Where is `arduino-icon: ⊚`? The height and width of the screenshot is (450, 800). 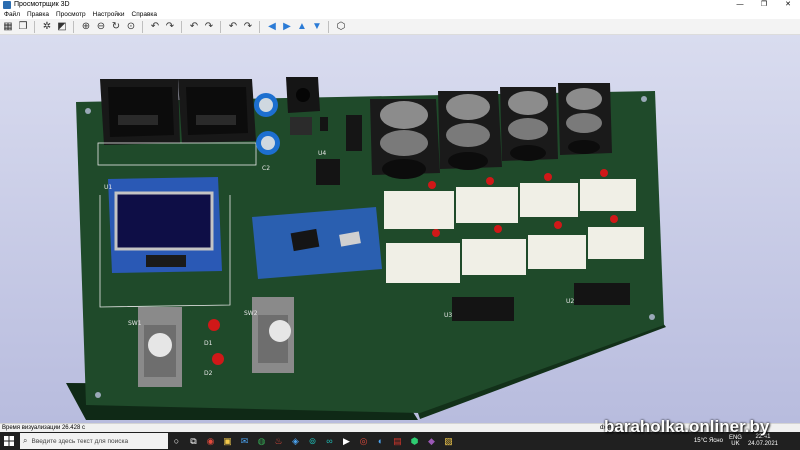
arduino-icon: ⊚ is located at coordinates (312, 441).